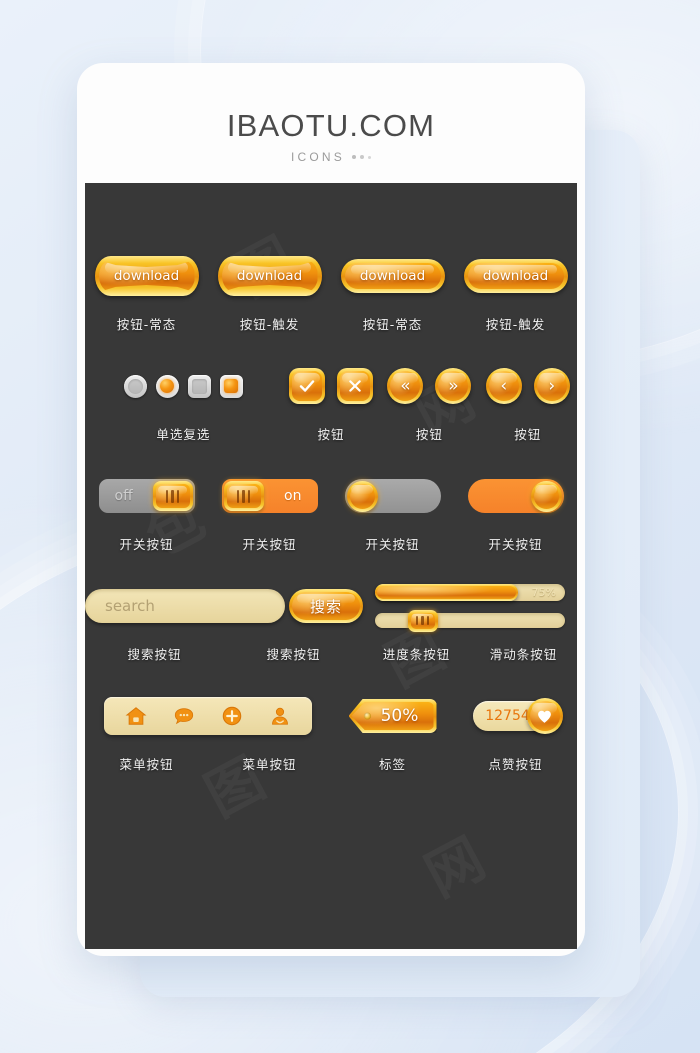  What do you see at coordinates (208, 742) in the screenshot?
I see `cell-menu-bar: 菜单按钮 菜单按钮` at bounding box center [208, 742].